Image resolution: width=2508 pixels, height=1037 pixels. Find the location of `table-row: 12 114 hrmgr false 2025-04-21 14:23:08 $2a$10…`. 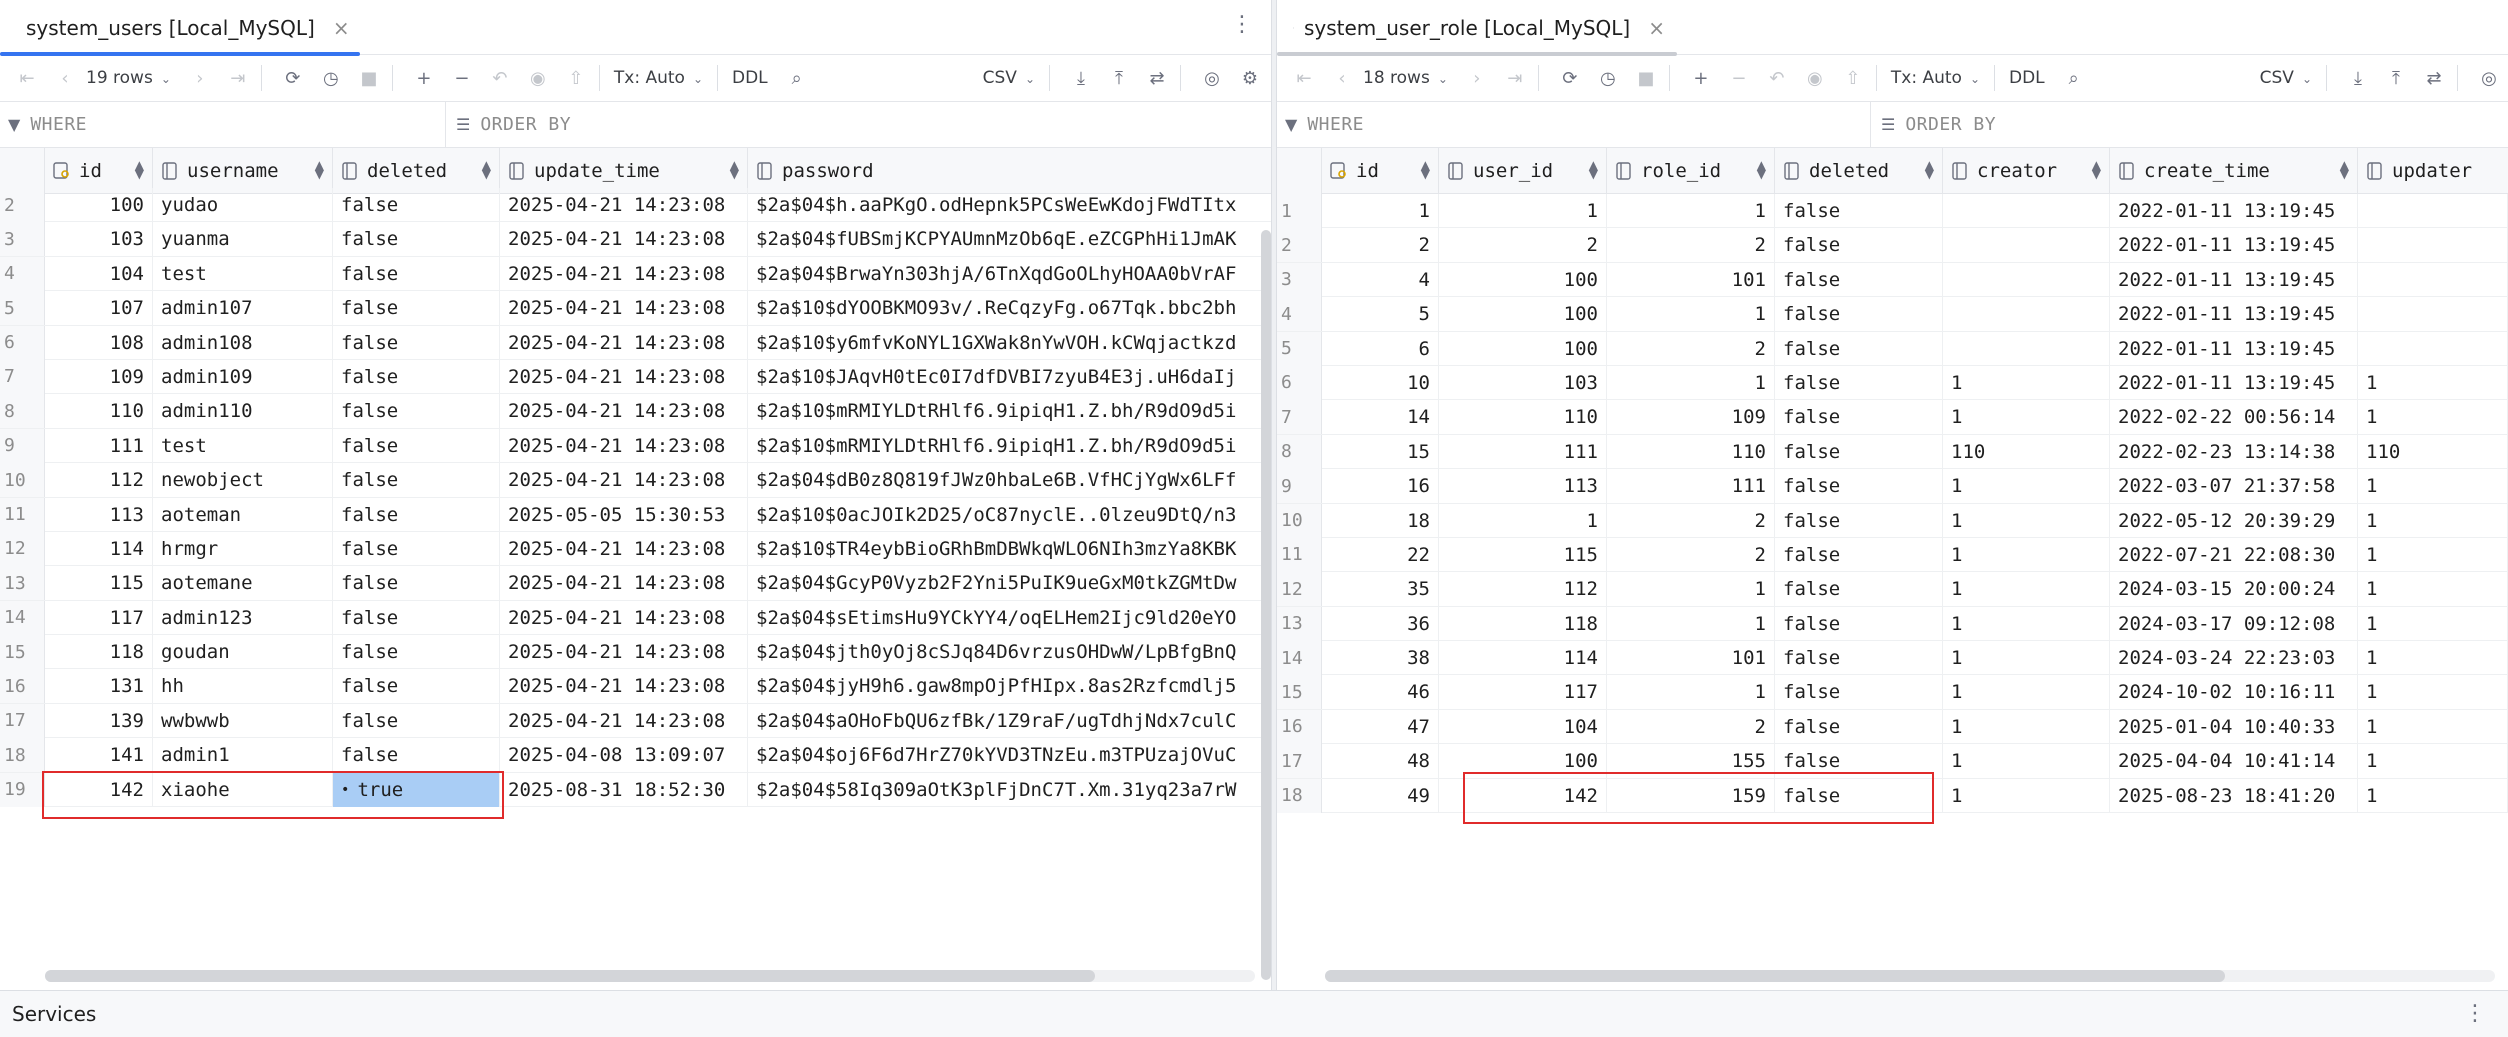

table-row: 12 114 hrmgr false 2025-04-21 14:23:08 $2a$10… is located at coordinates (637, 549).